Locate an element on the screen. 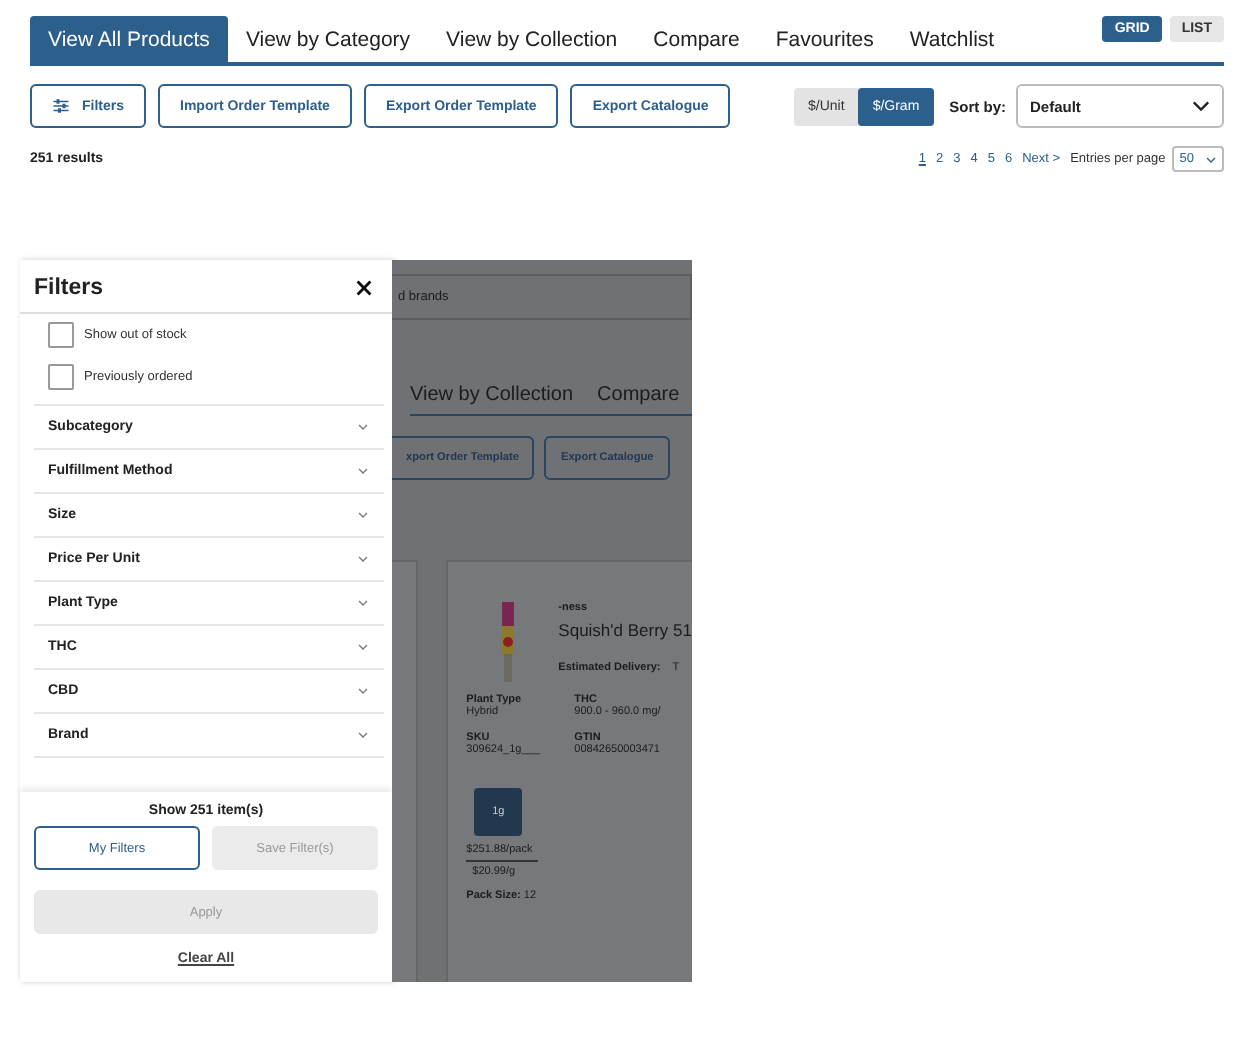 This screenshot has width=1248, height=1052. panel-title: Filters is located at coordinates (69, 288).